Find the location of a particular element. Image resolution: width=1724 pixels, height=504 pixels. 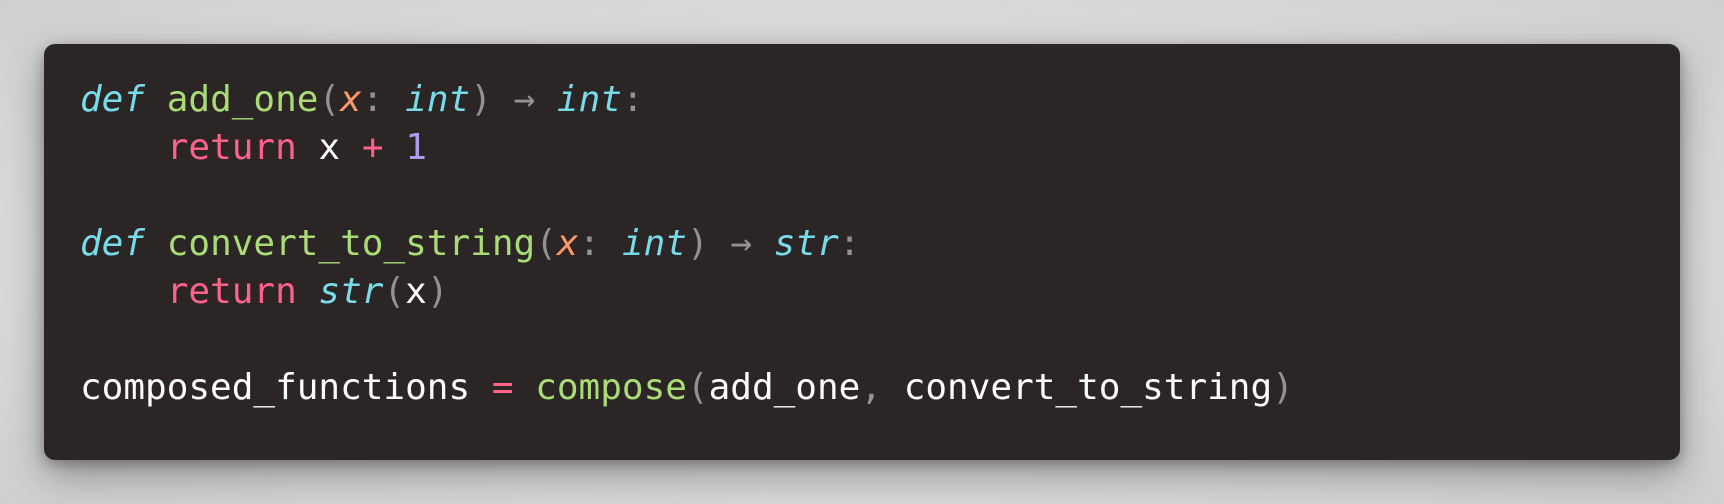

code-line-2: return x + 1 is located at coordinates (862, 148).